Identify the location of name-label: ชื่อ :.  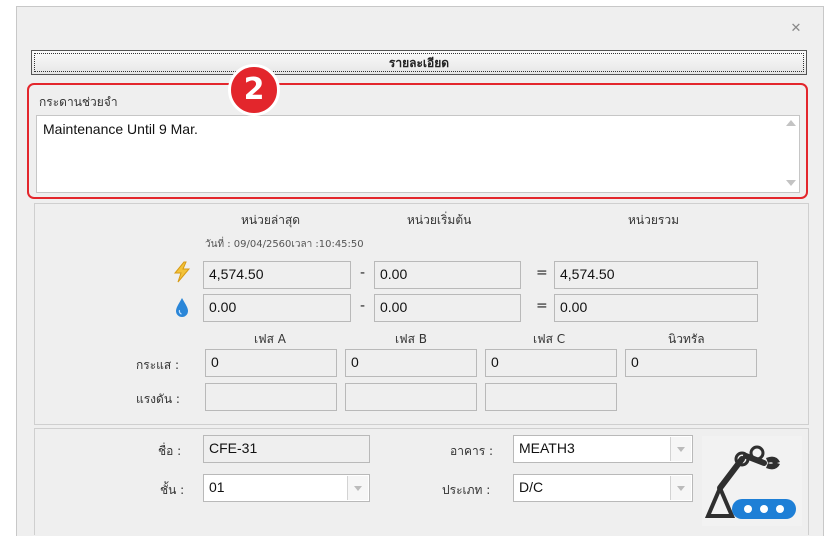
(170, 451).